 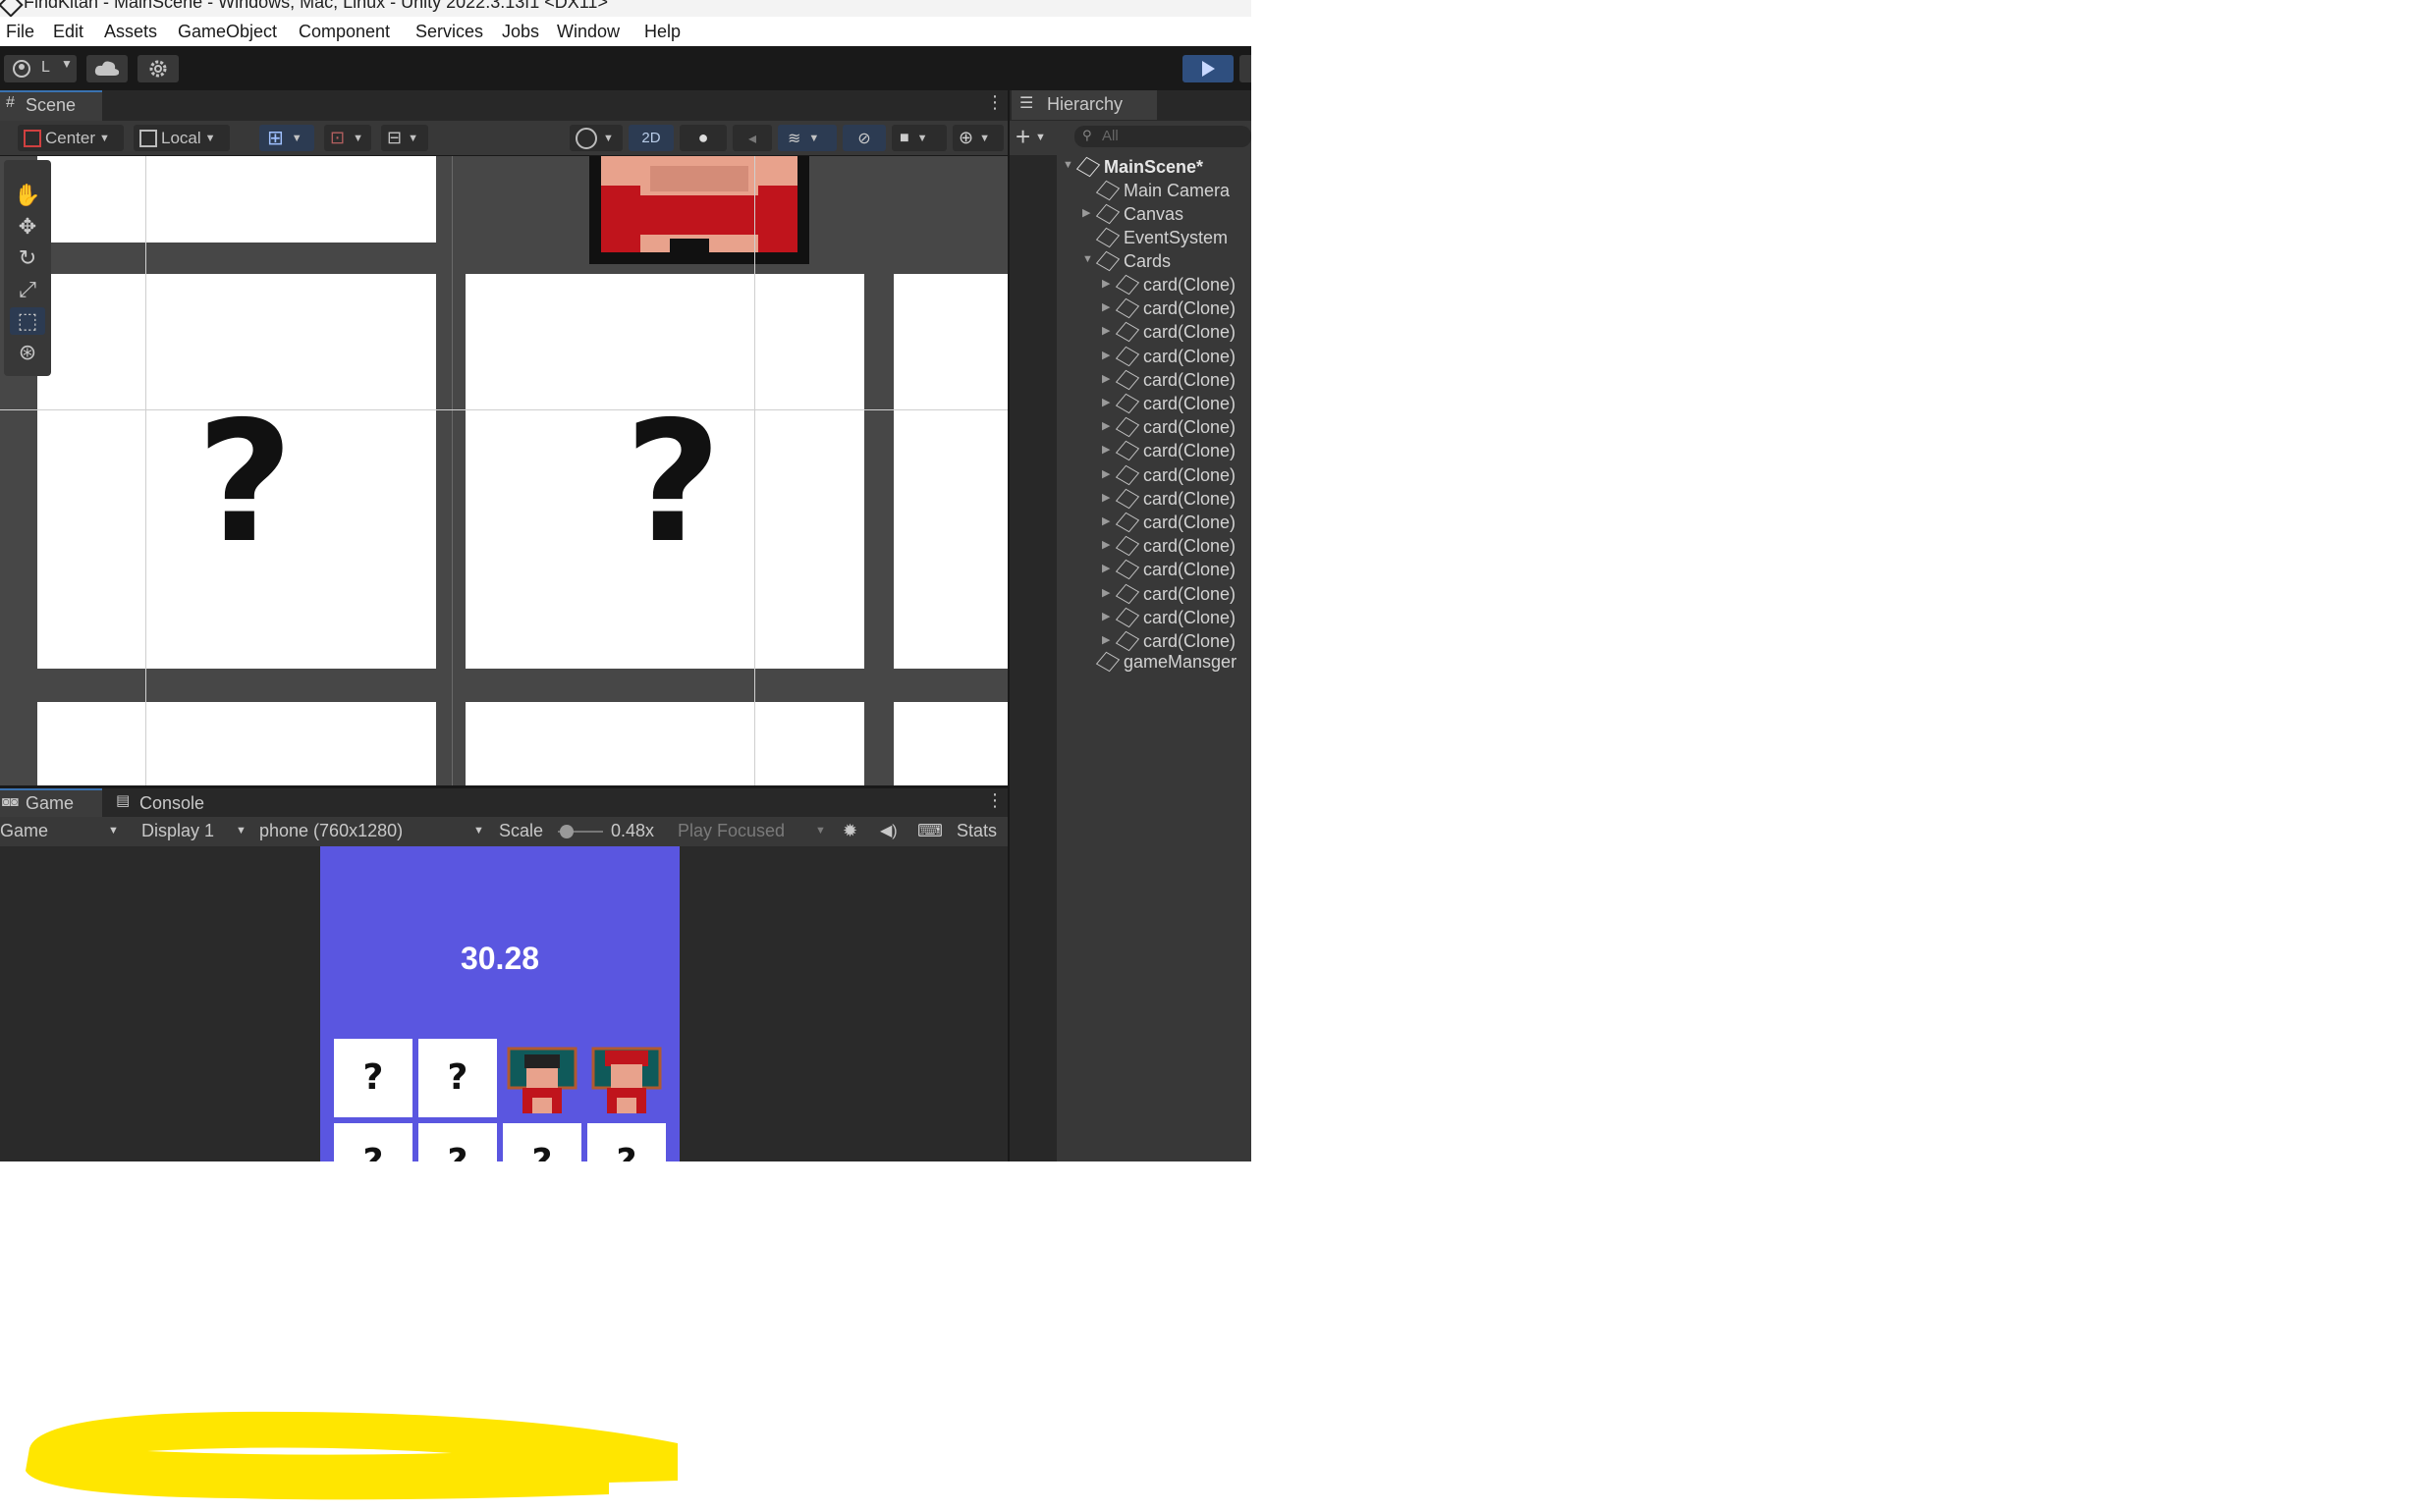 What do you see at coordinates (27, 227) in the screenshot?
I see `move-tool-icon: ✥` at bounding box center [27, 227].